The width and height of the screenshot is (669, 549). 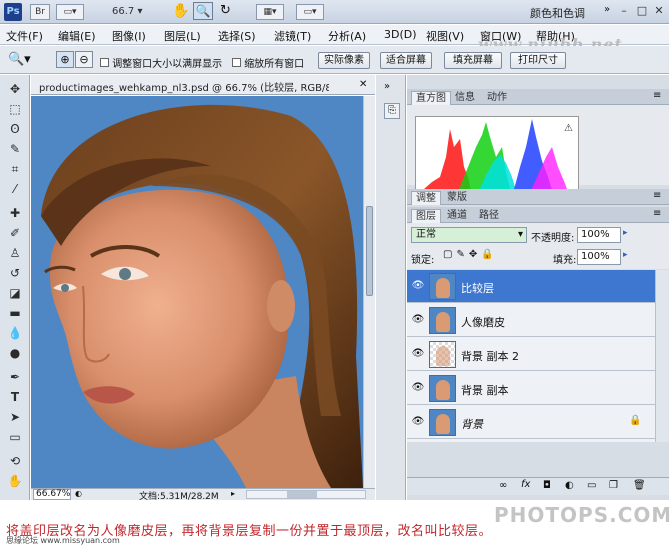 What do you see at coordinates (457, 216) in the screenshot?
I see `tab-channels: 通道` at bounding box center [457, 216].